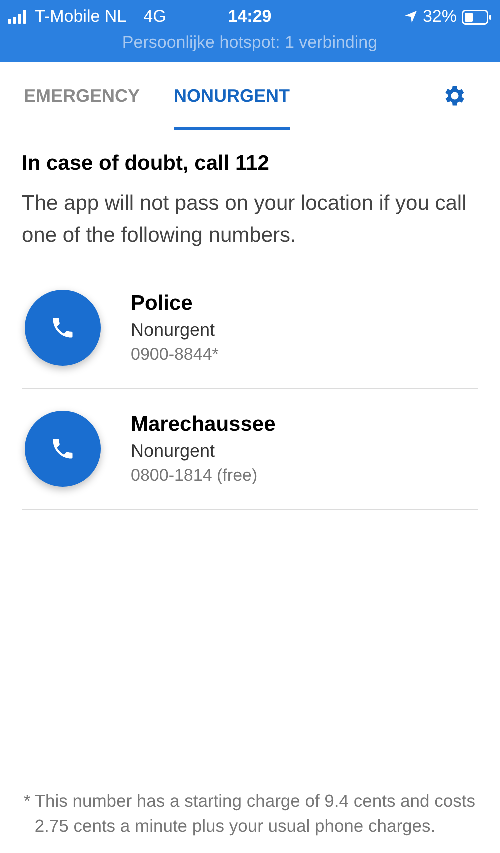  Describe the element at coordinates (175, 354) in the screenshot. I see `phone-number: 0900-8844*` at that location.